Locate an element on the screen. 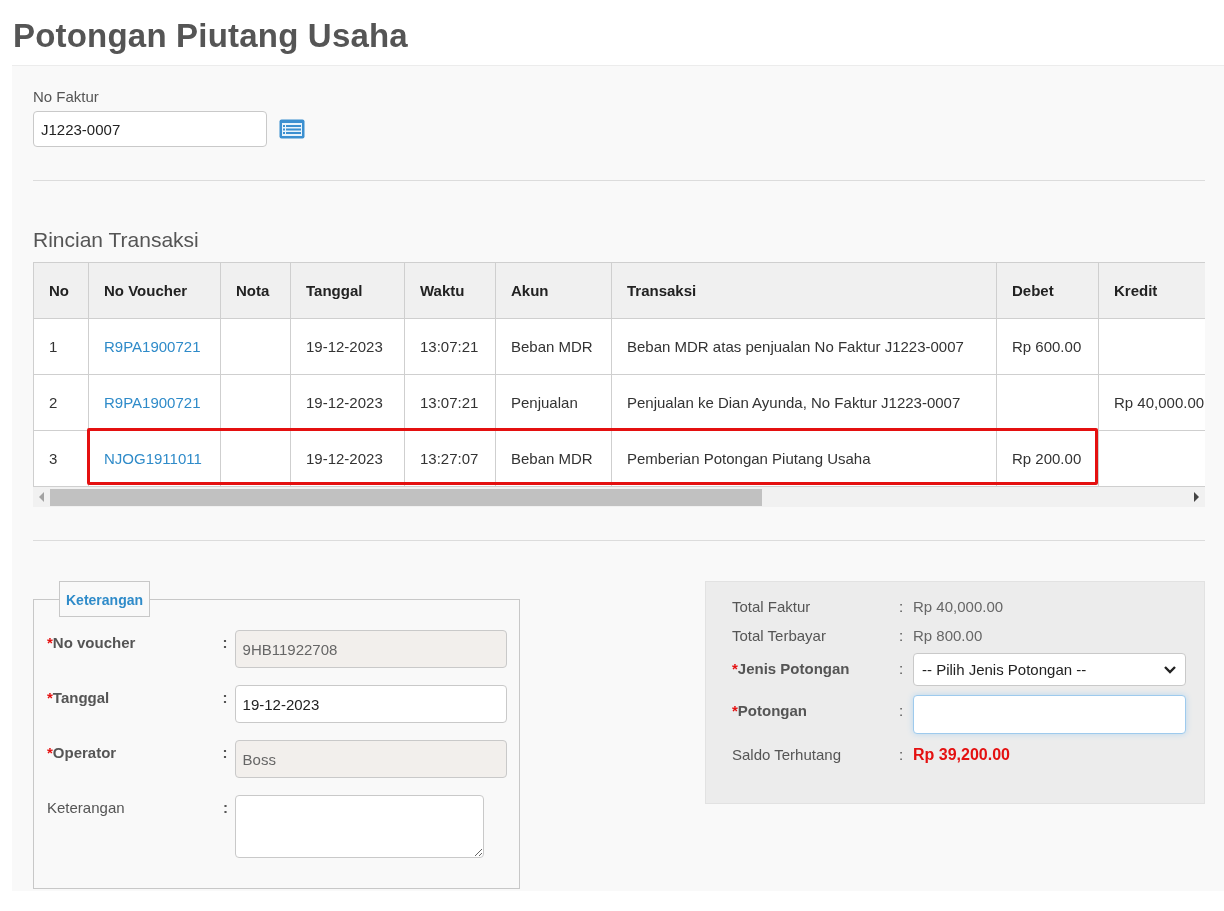 Image resolution: width=1224 pixels, height=911 pixels. table-cell: Pemberian Potongan Piutang Usaha is located at coordinates (749, 458).